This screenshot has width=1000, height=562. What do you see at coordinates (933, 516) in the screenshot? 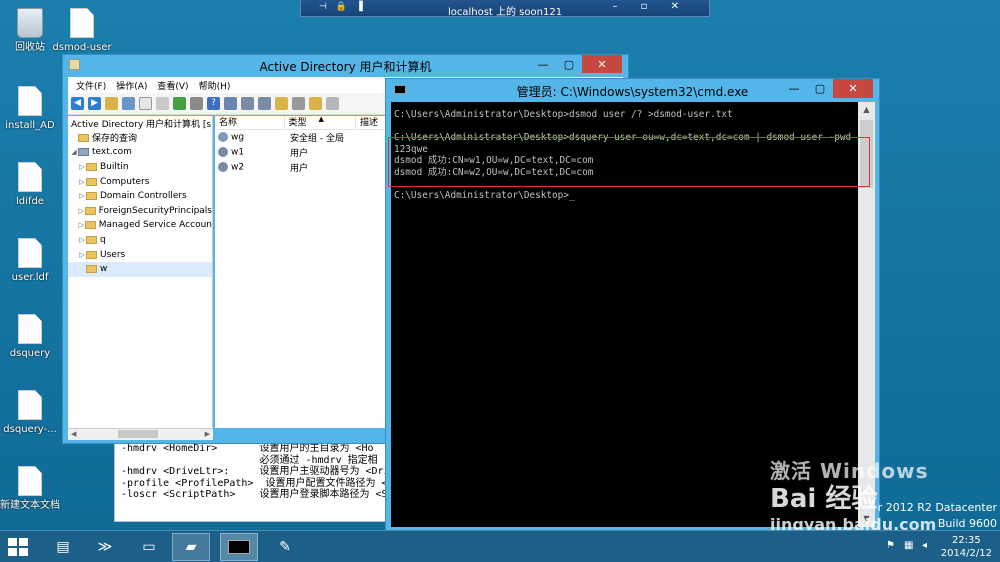
I see `os-edition-info: r 2012 R2 Datacenter Build 9600` at bounding box center [933, 516].